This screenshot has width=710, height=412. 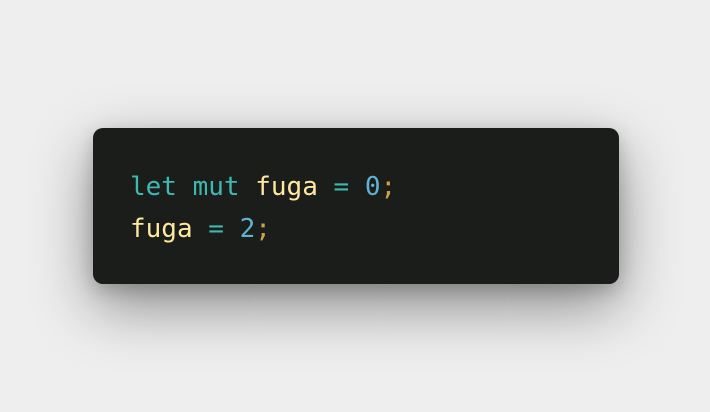 I want to click on code-line-1: let mut fuga = 0;, so click(x=374, y=187).